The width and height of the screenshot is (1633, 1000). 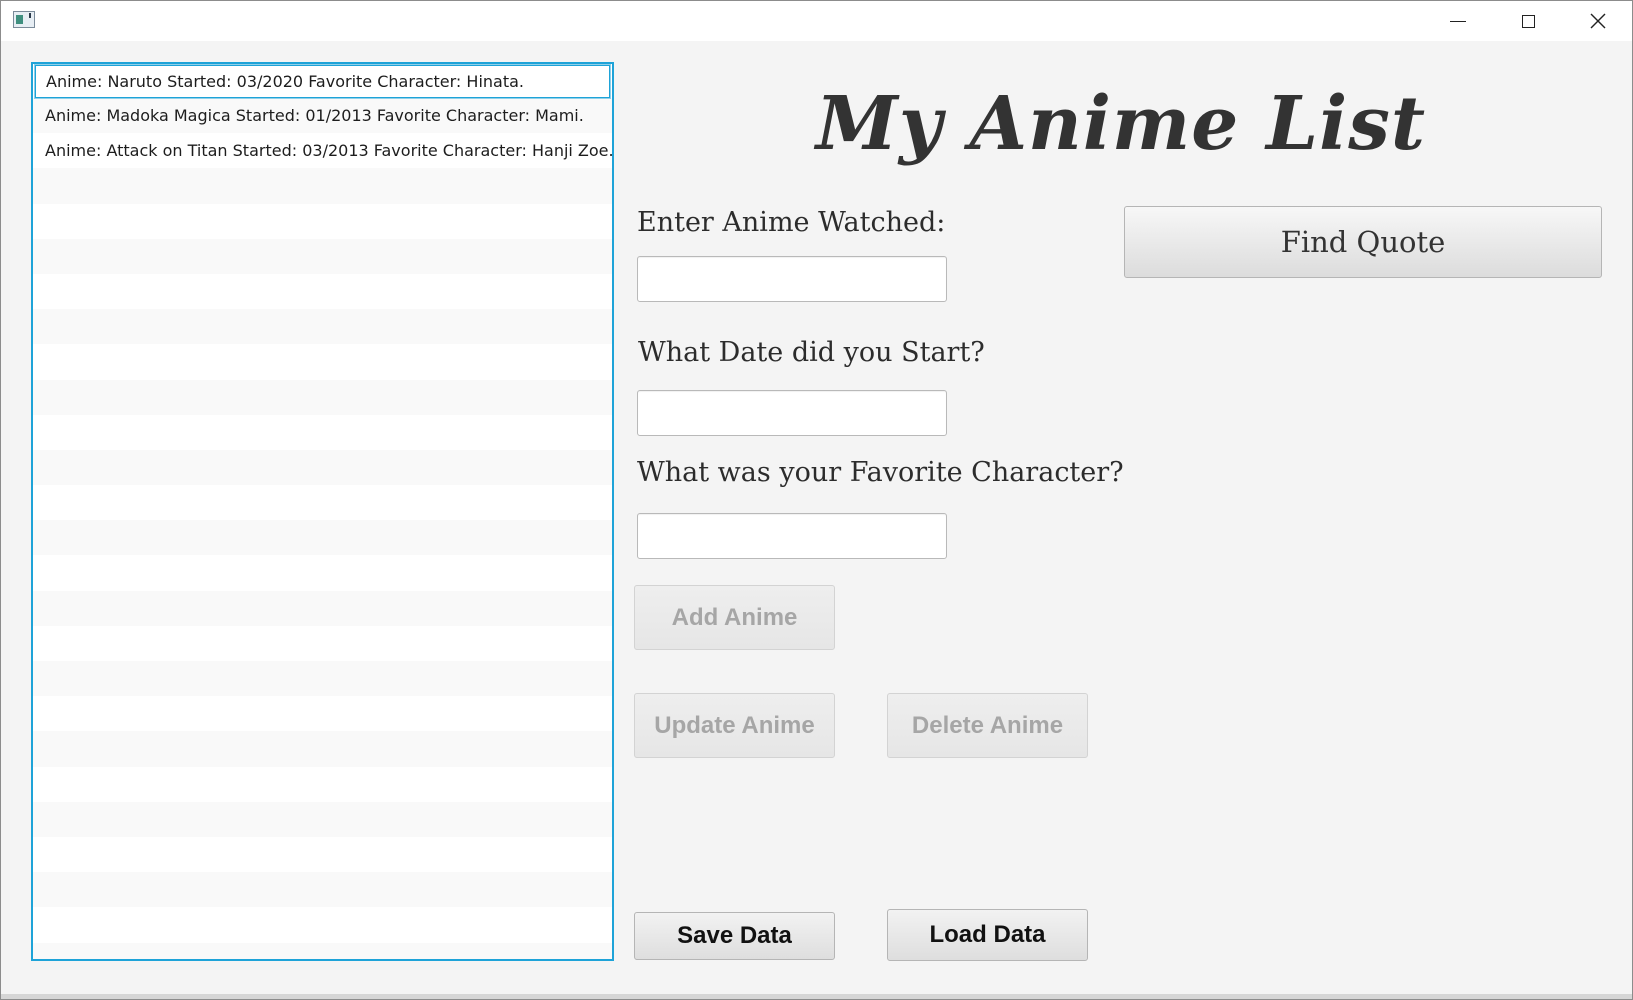 I want to click on character-input, so click(x=792, y=536).